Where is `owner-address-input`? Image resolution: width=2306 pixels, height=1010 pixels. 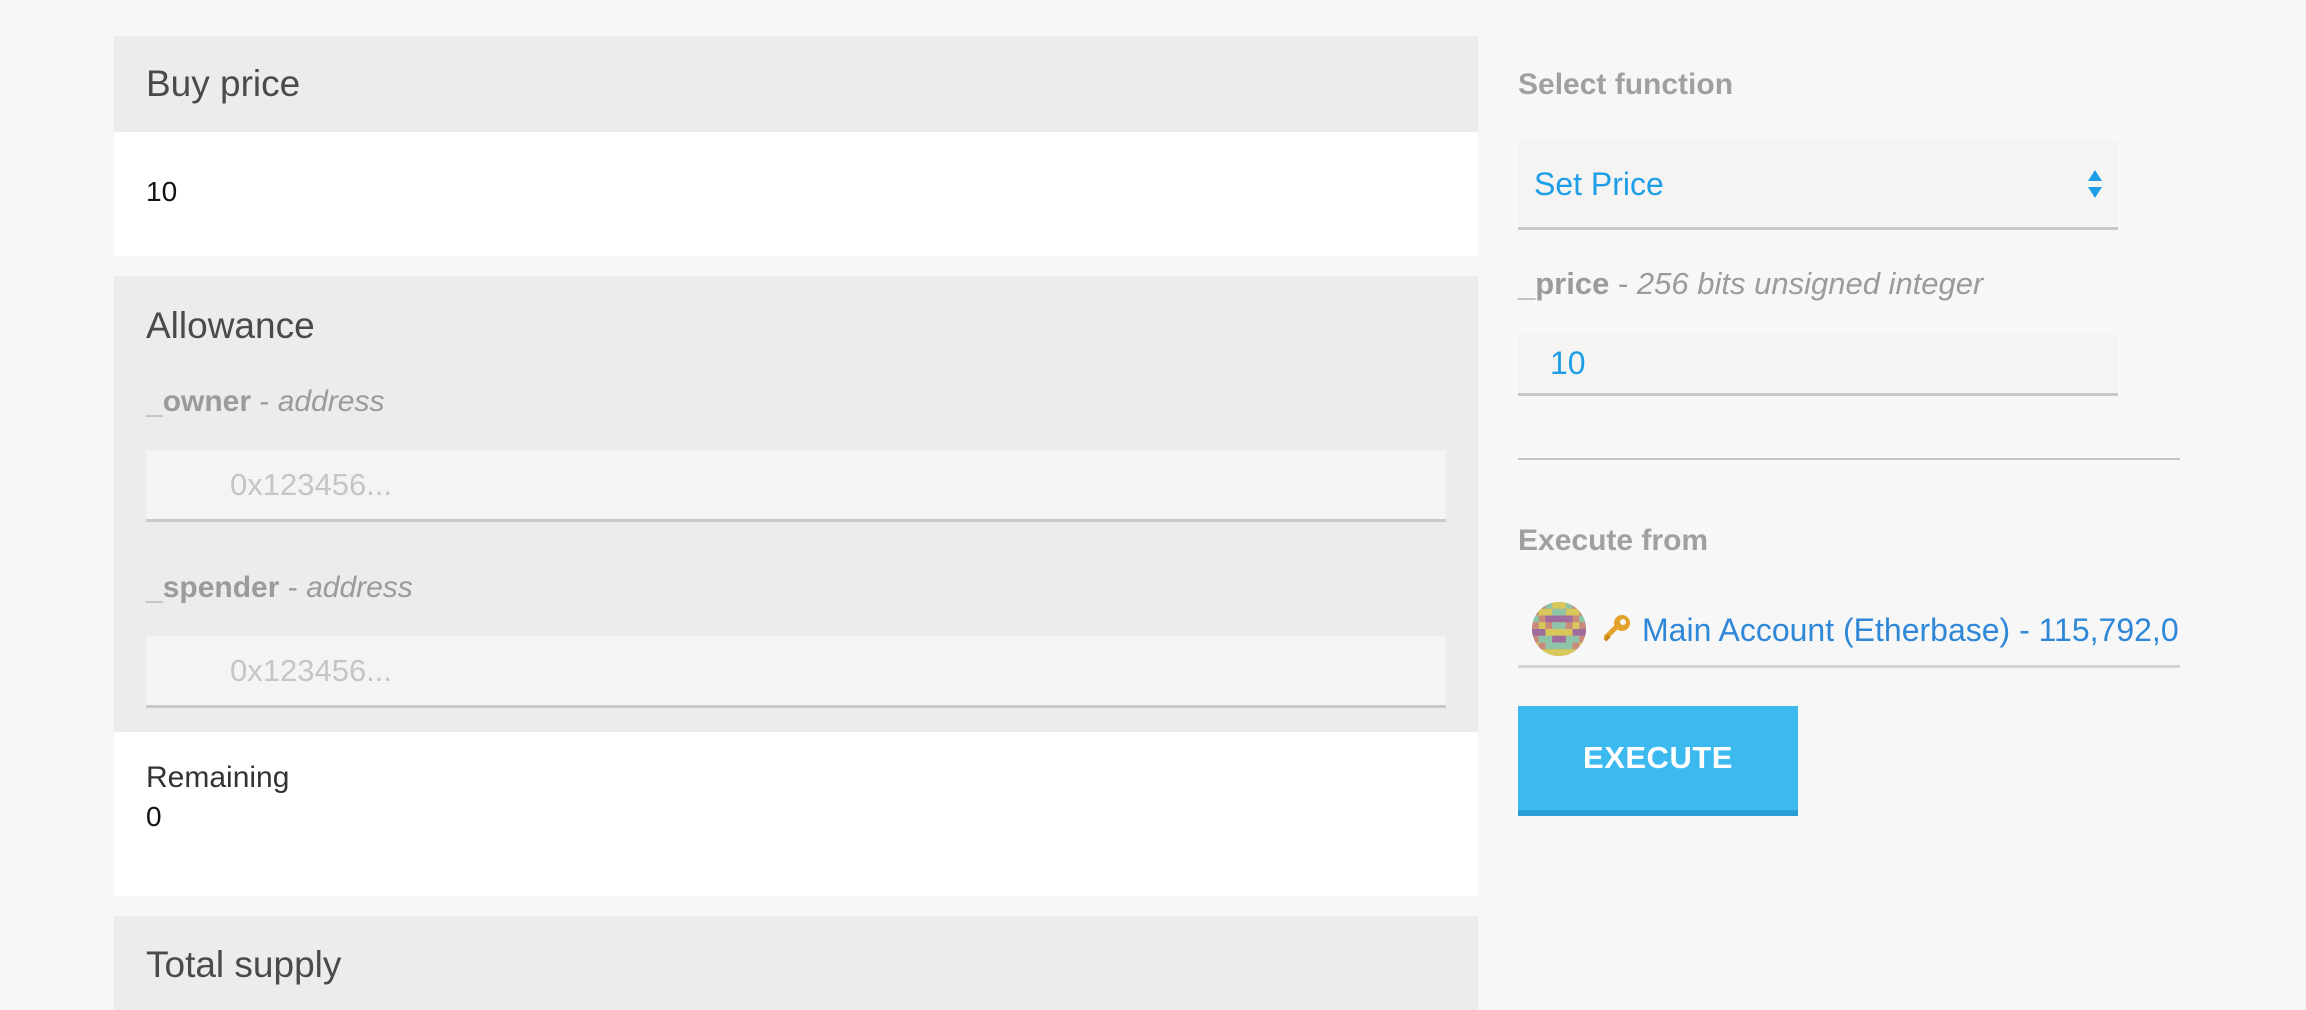 owner-address-input is located at coordinates (796, 486).